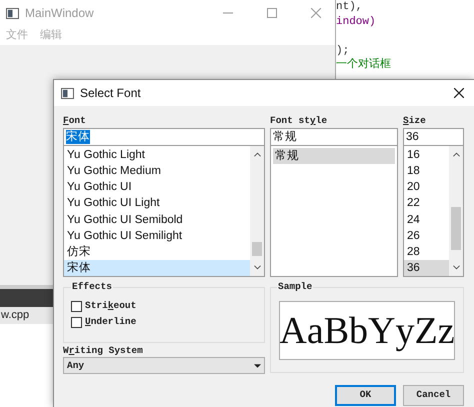 The width and height of the screenshot is (474, 407). Describe the element at coordinates (349, 7) in the screenshot. I see `code-line: nt),` at that location.